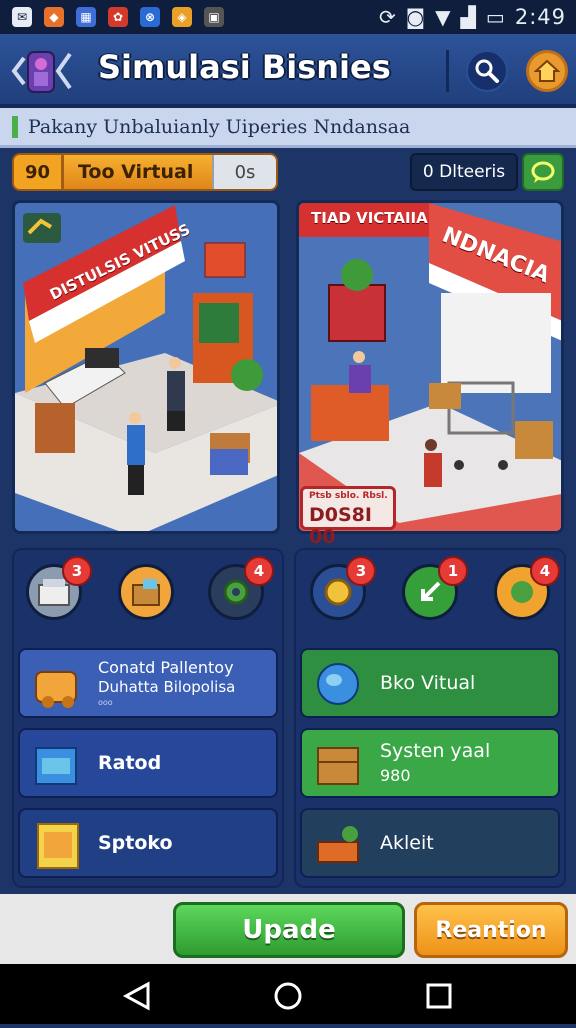 The height and width of the screenshot is (1028, 576). I want to click on box-icon, so click(338, 766).